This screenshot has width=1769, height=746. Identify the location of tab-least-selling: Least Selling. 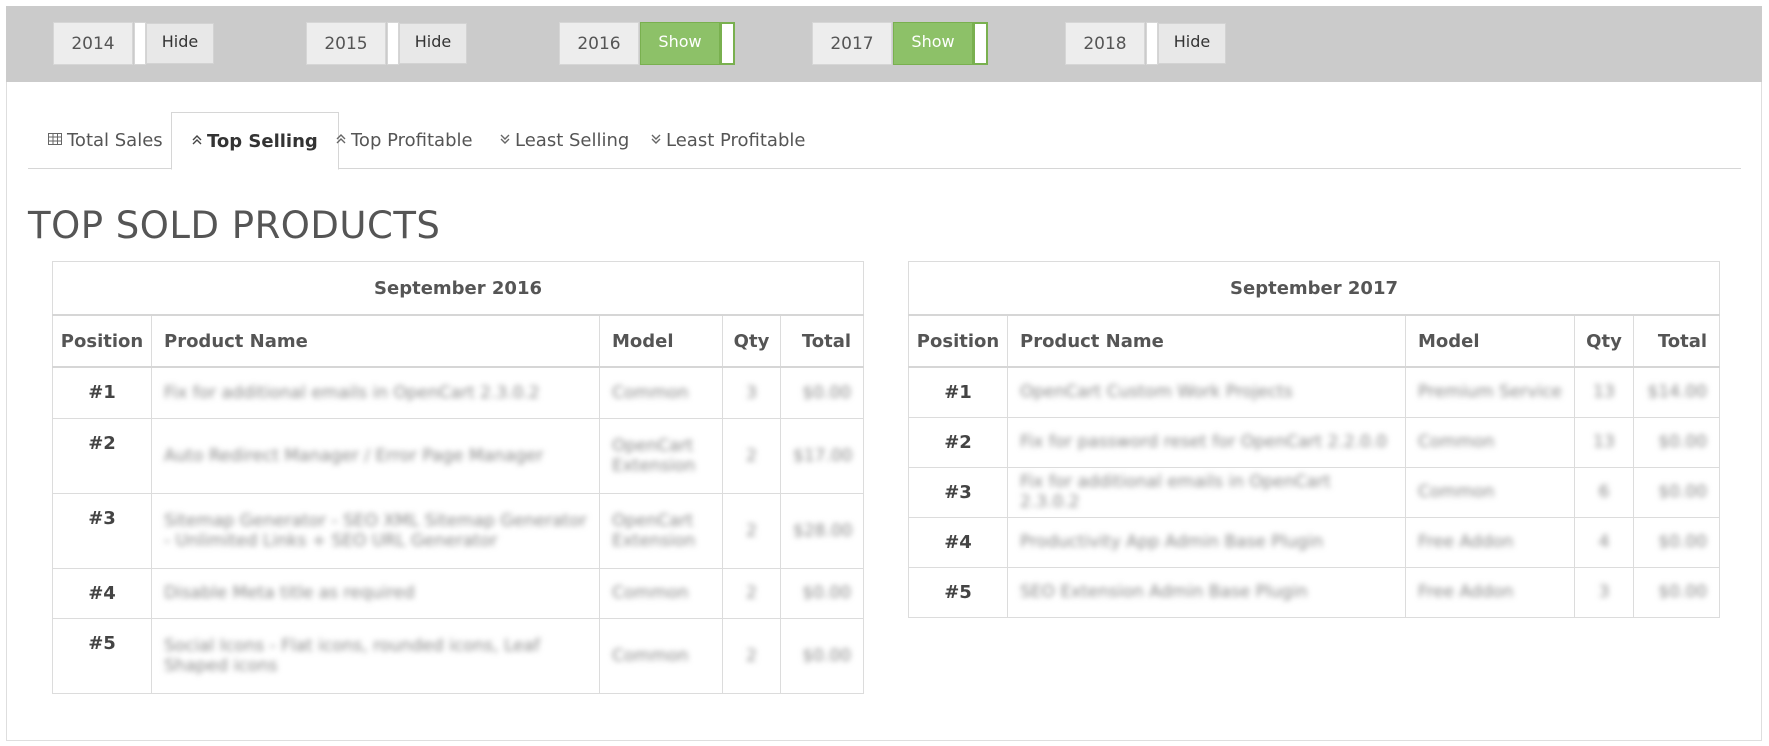
(564, 140).